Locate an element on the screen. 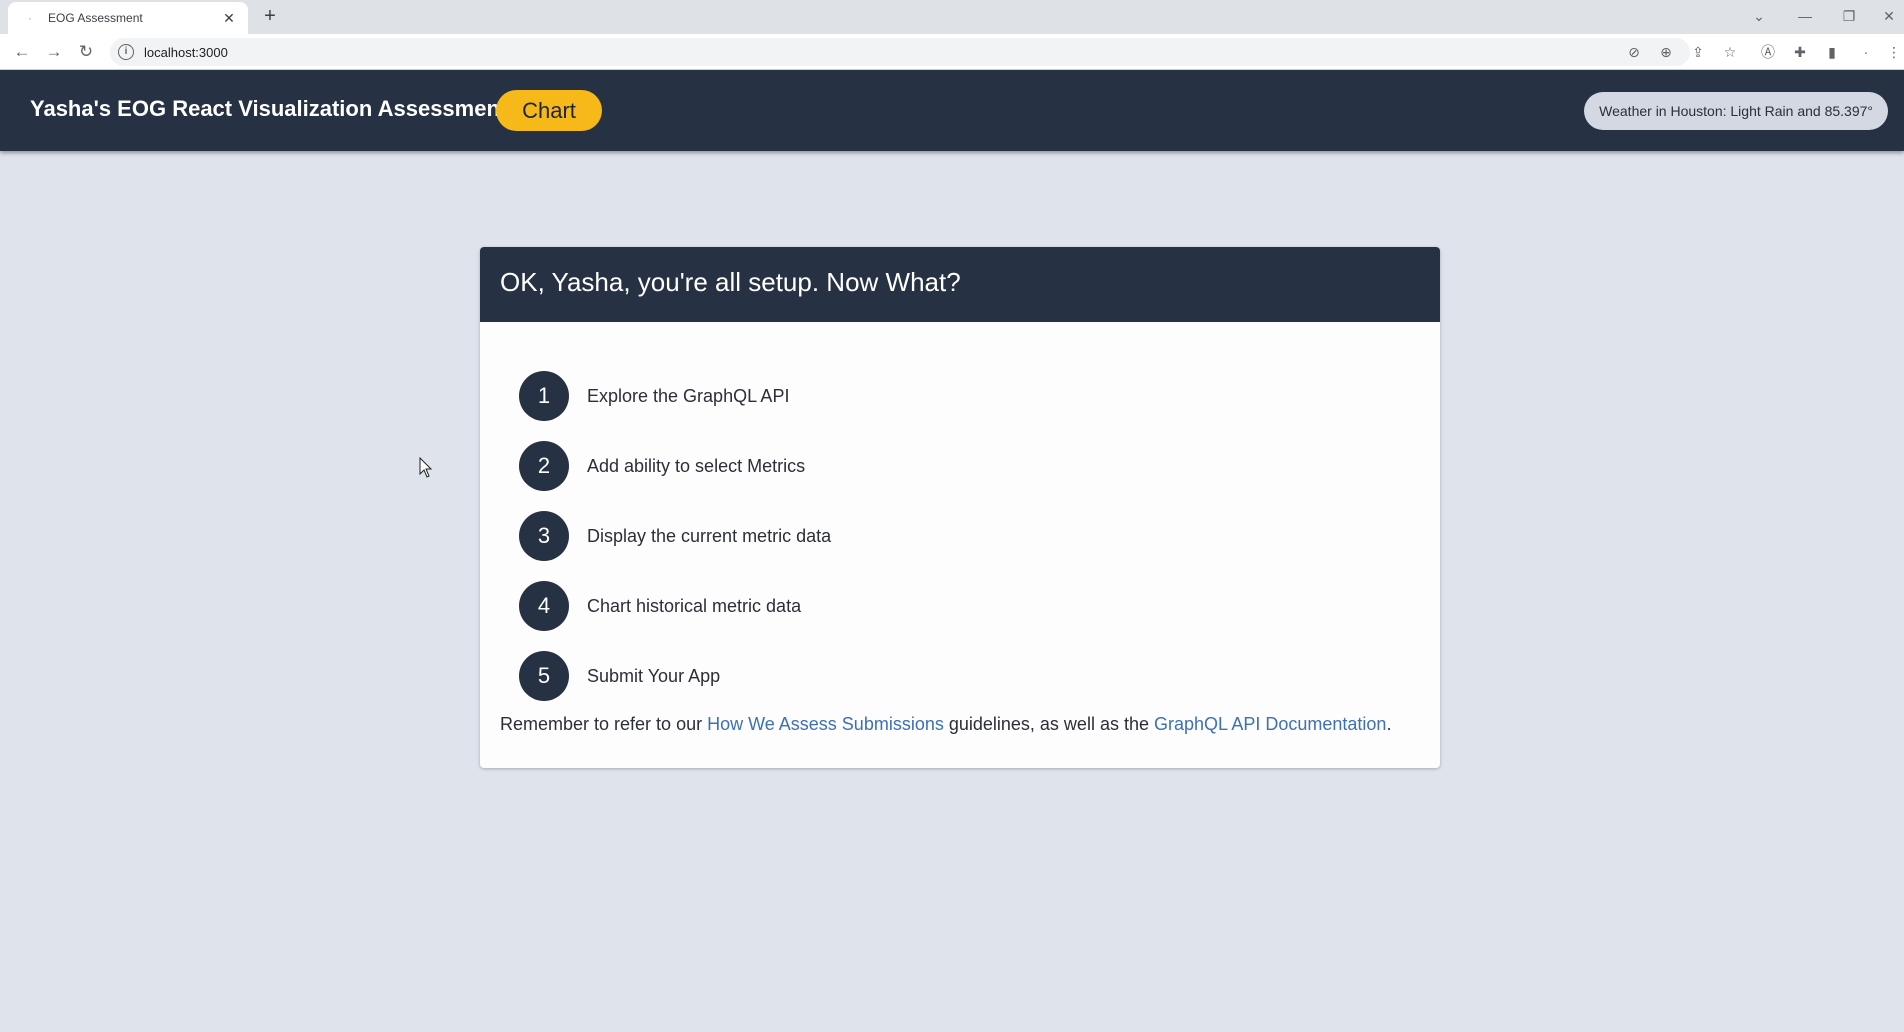 The width and height of the screenshot is (1904, 1032). footer-middle: guidelines, as well as the is located at coordinates (1048, 724).